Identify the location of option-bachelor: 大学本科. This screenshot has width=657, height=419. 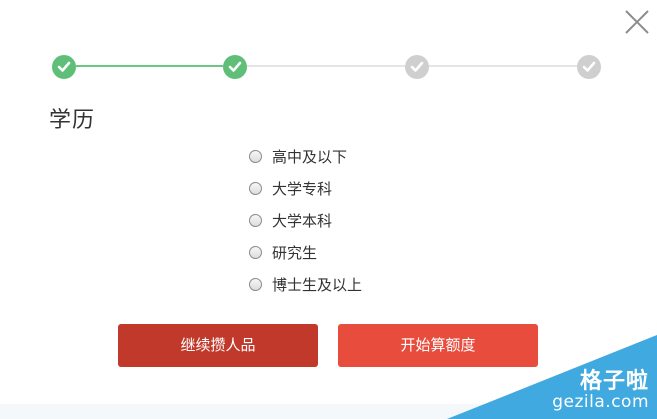
(305, 220).